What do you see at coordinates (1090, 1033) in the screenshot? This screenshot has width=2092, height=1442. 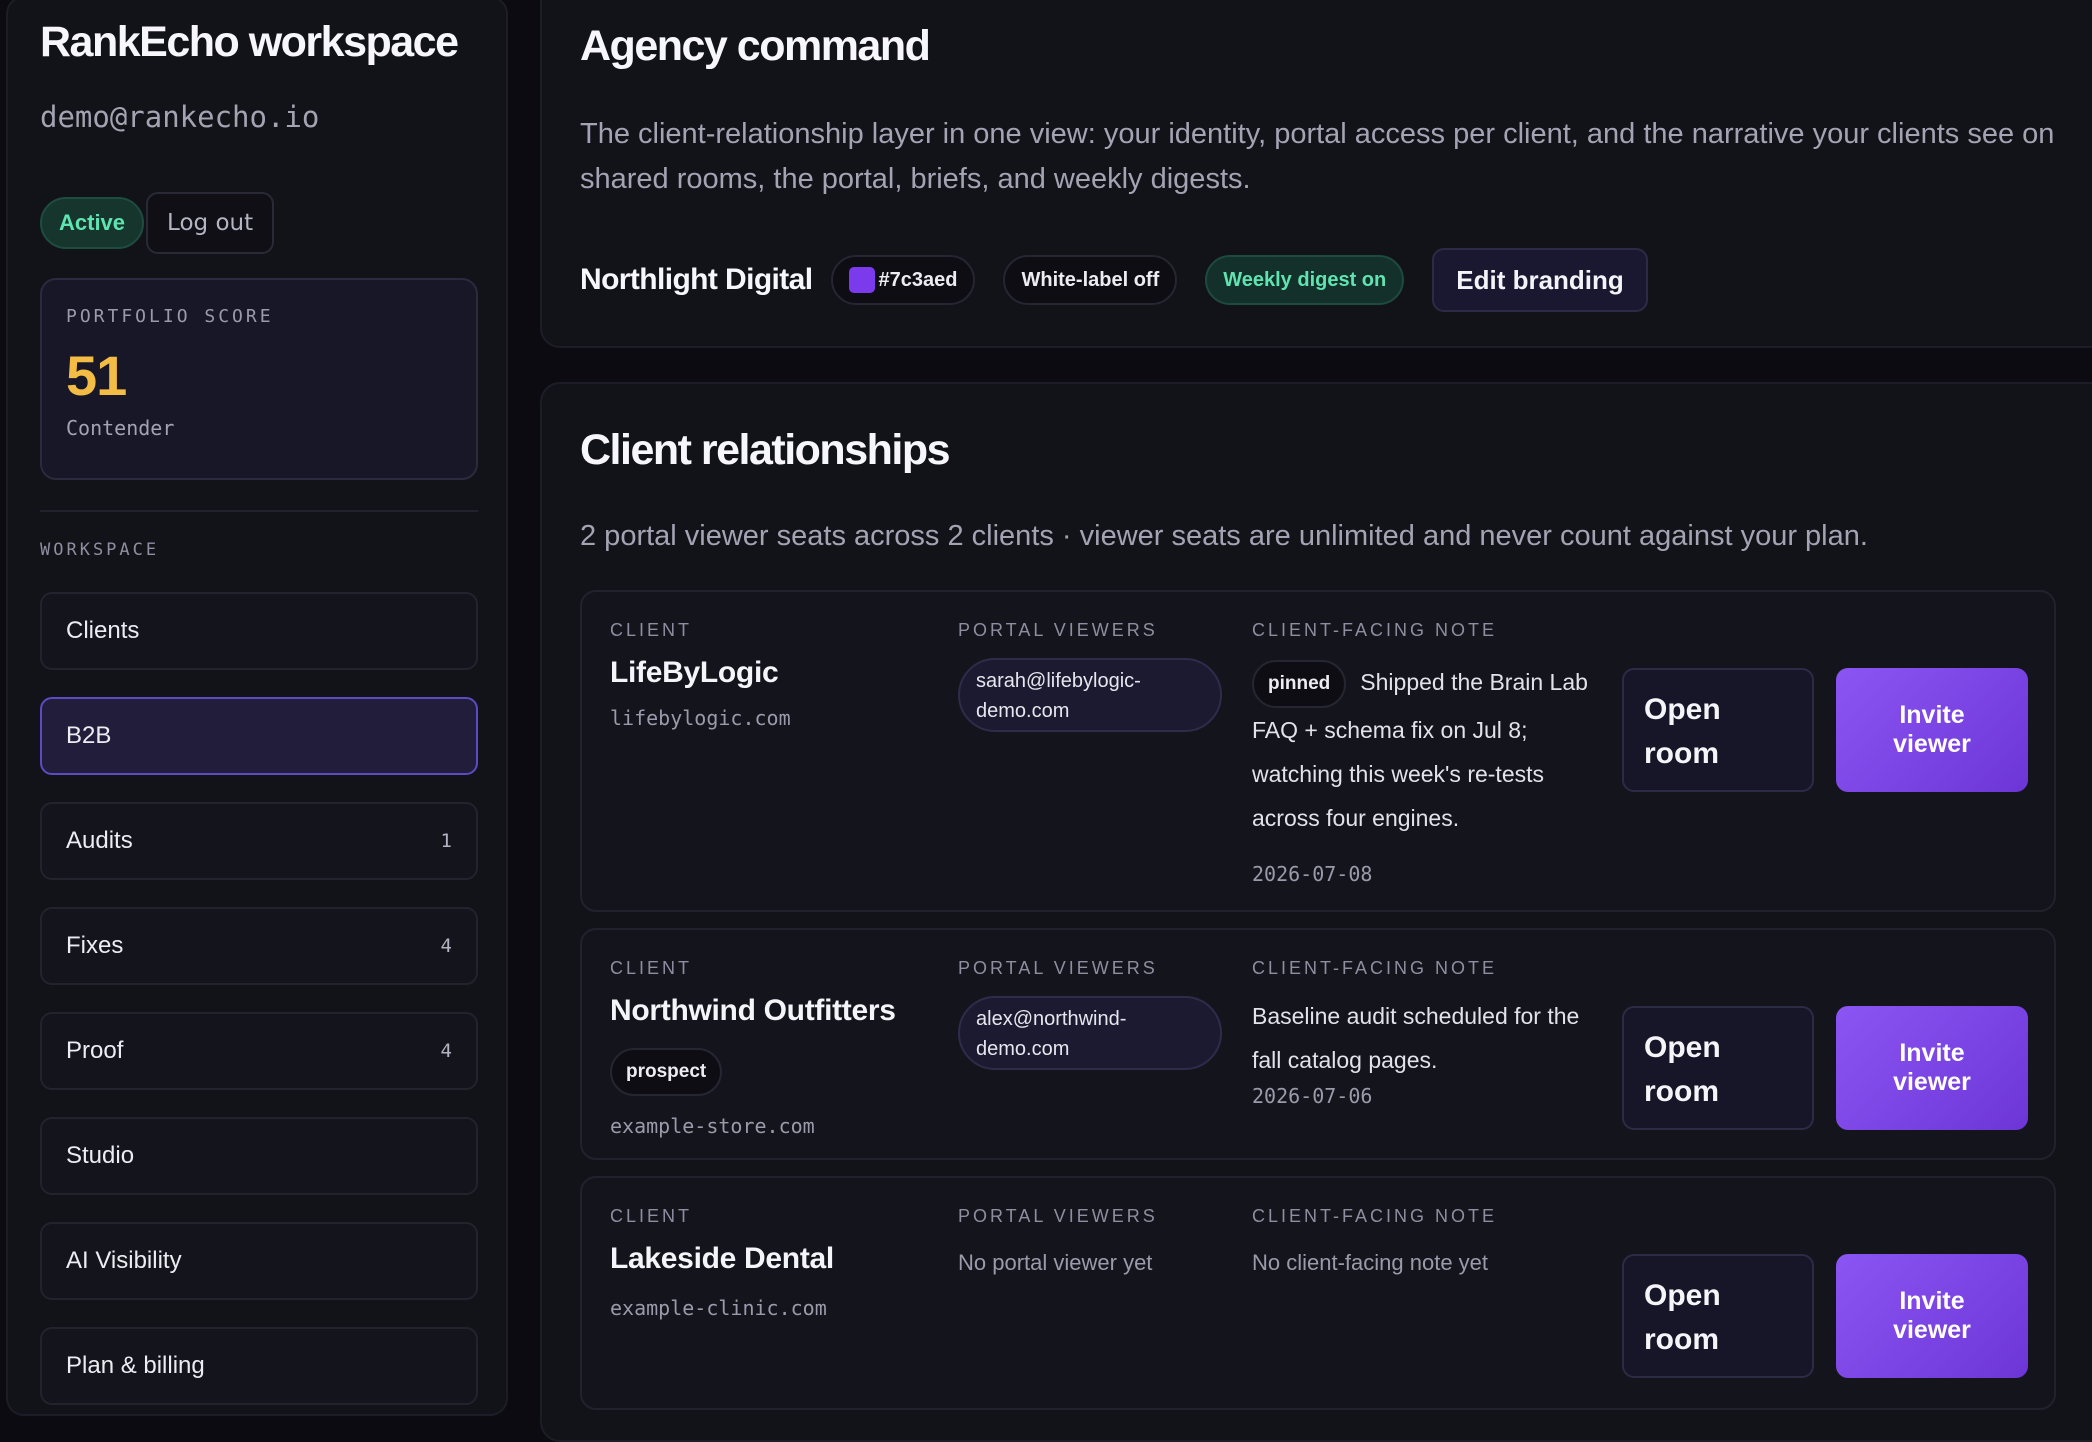 I see `portal-viewer-chip: alex@northwind-demo.com` at bounding box center [1090, 1033].